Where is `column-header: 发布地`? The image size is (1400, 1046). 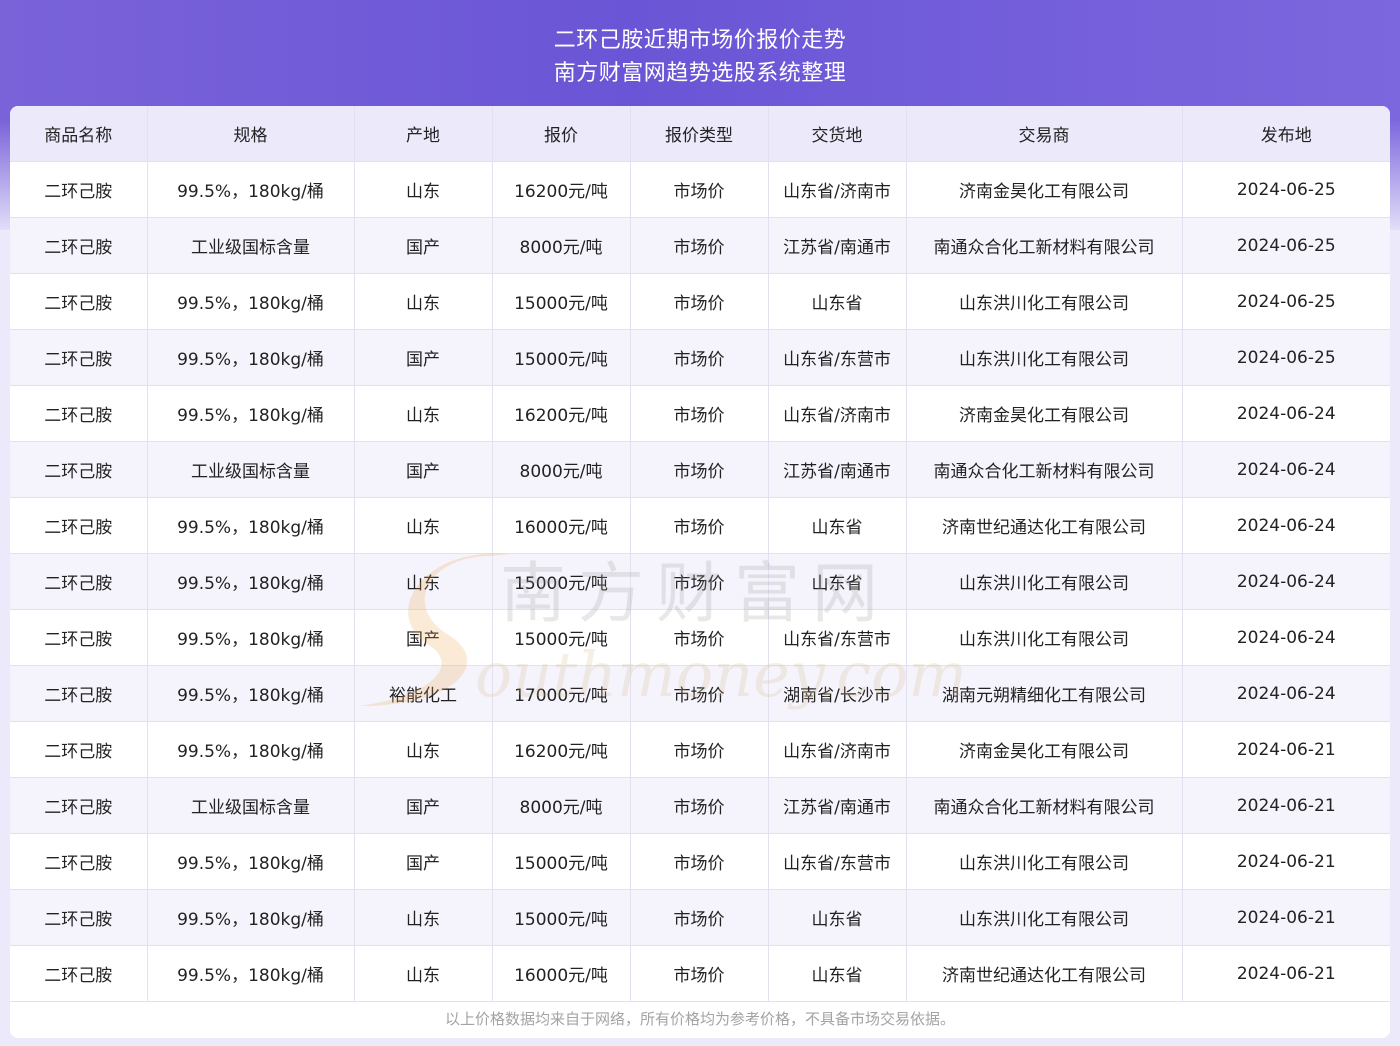 column-header: 发布地 is located at coordinates (1286, 134).